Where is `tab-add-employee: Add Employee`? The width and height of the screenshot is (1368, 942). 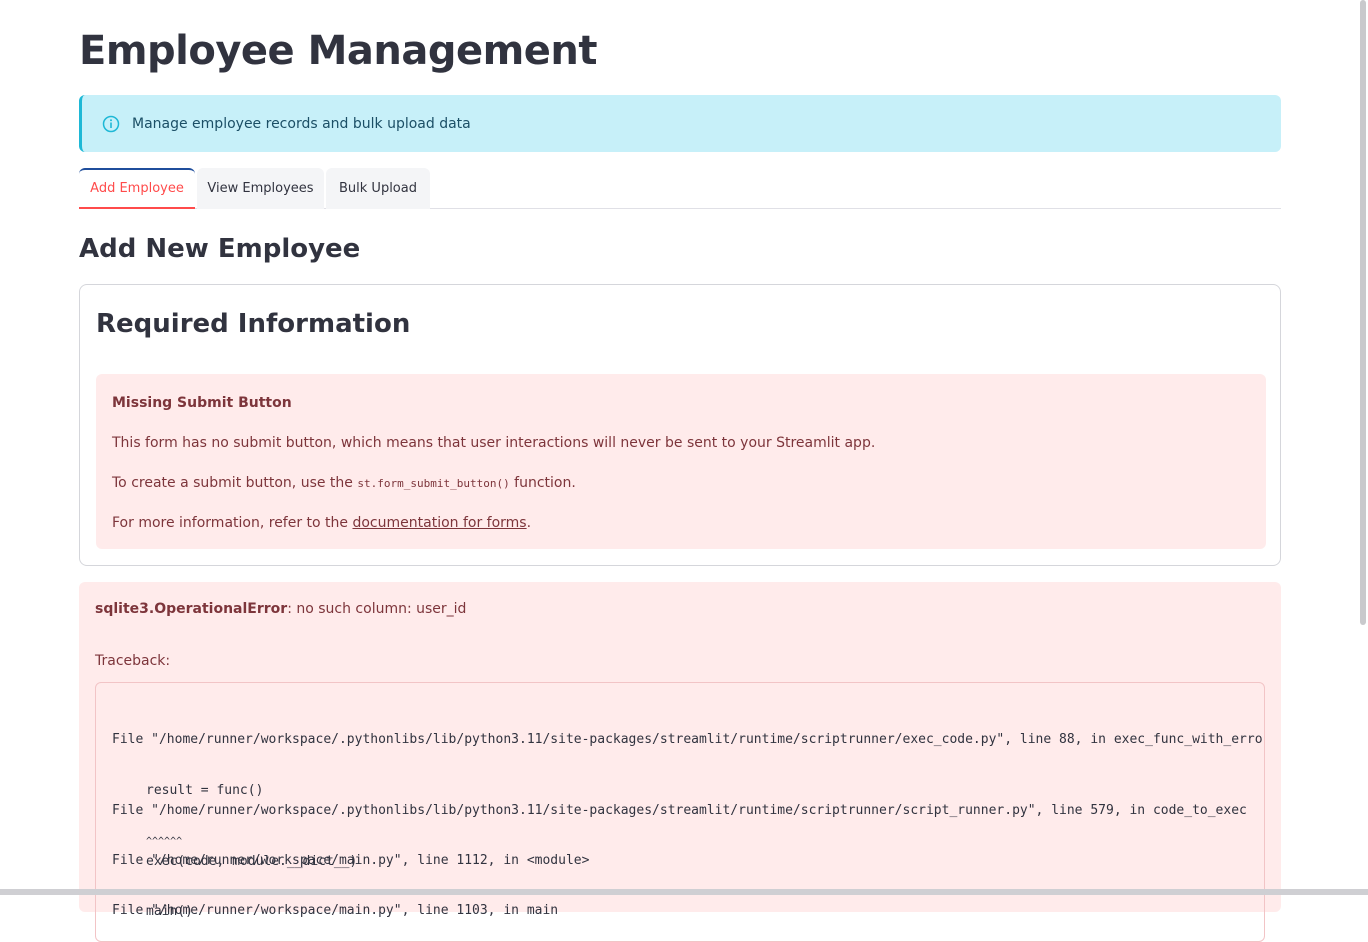 tab-add-employee: Add Employee is located at coordinates (137, 188).